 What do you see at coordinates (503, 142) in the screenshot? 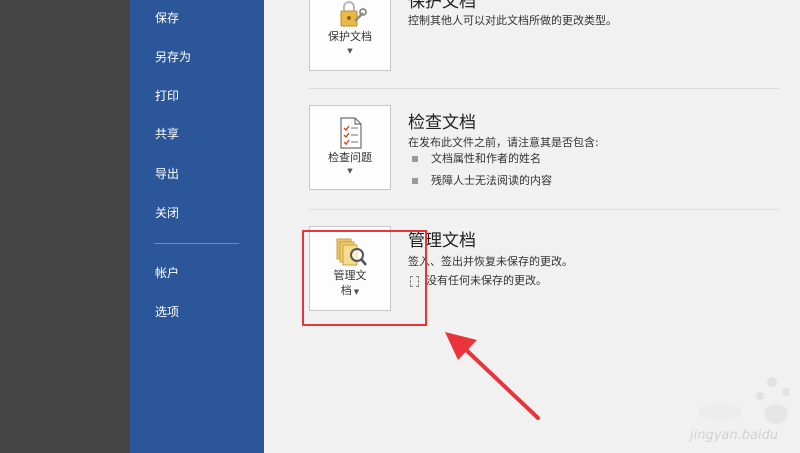
I see `inspect-document-description: 在发布此文件之前，请注意其是否包含:` at bounding box center [503, 142].